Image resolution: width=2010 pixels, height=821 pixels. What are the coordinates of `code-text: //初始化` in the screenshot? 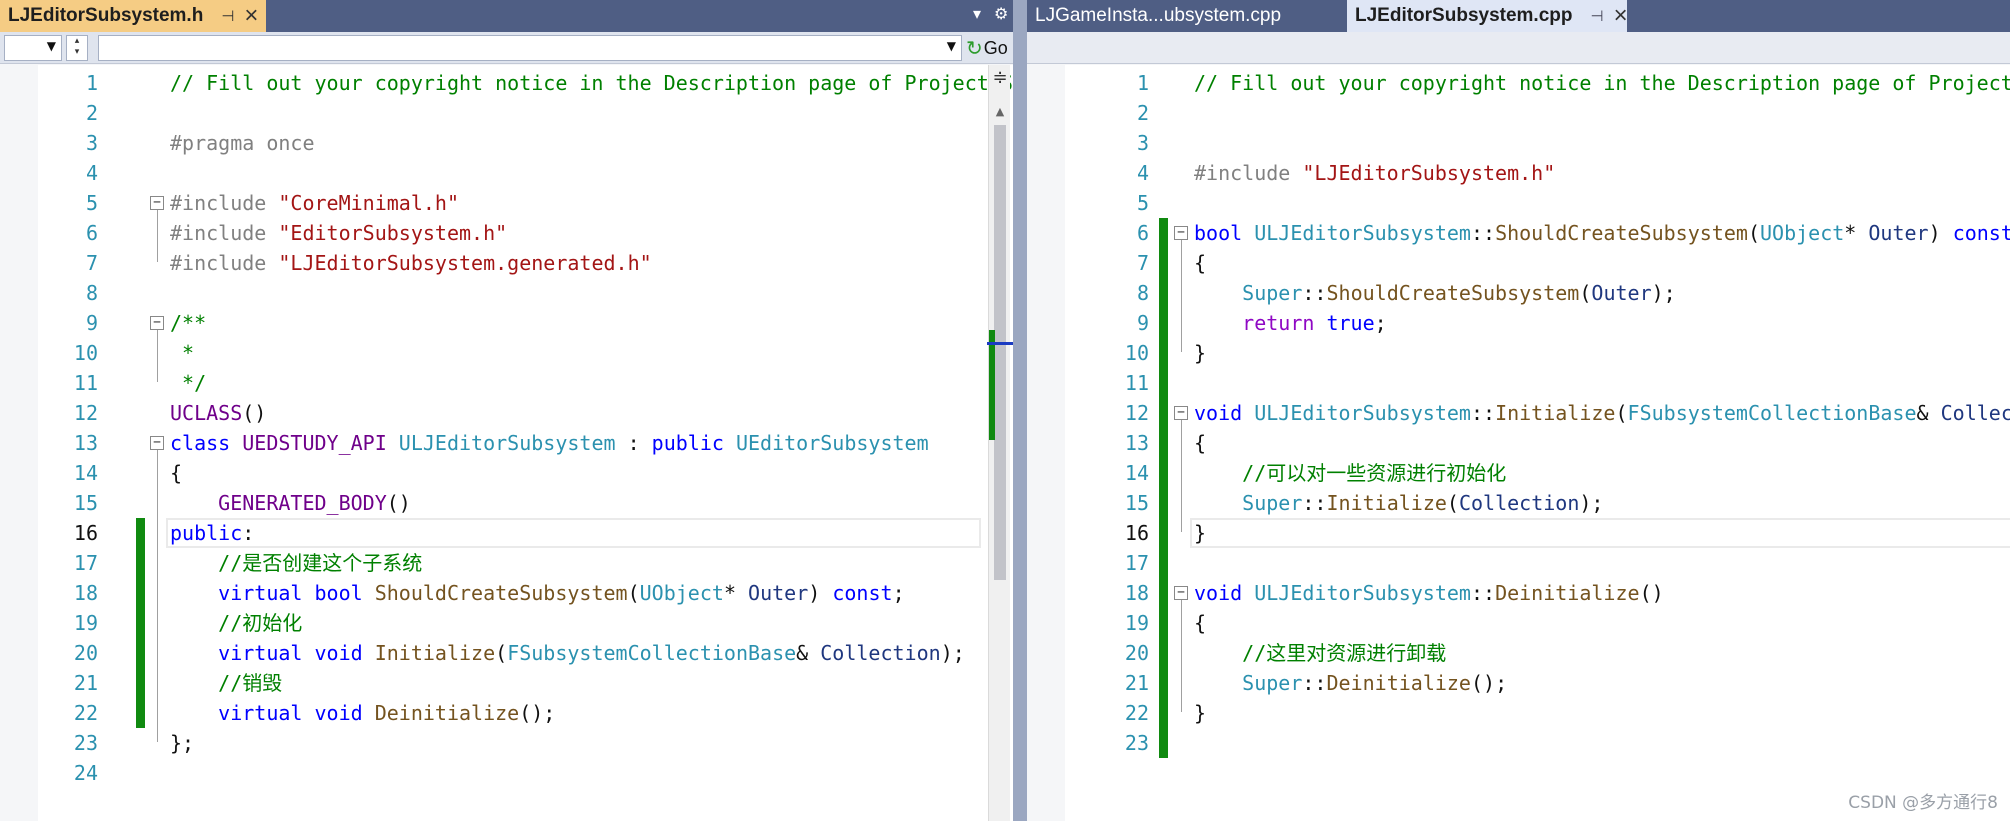 It's located at (236, 623).